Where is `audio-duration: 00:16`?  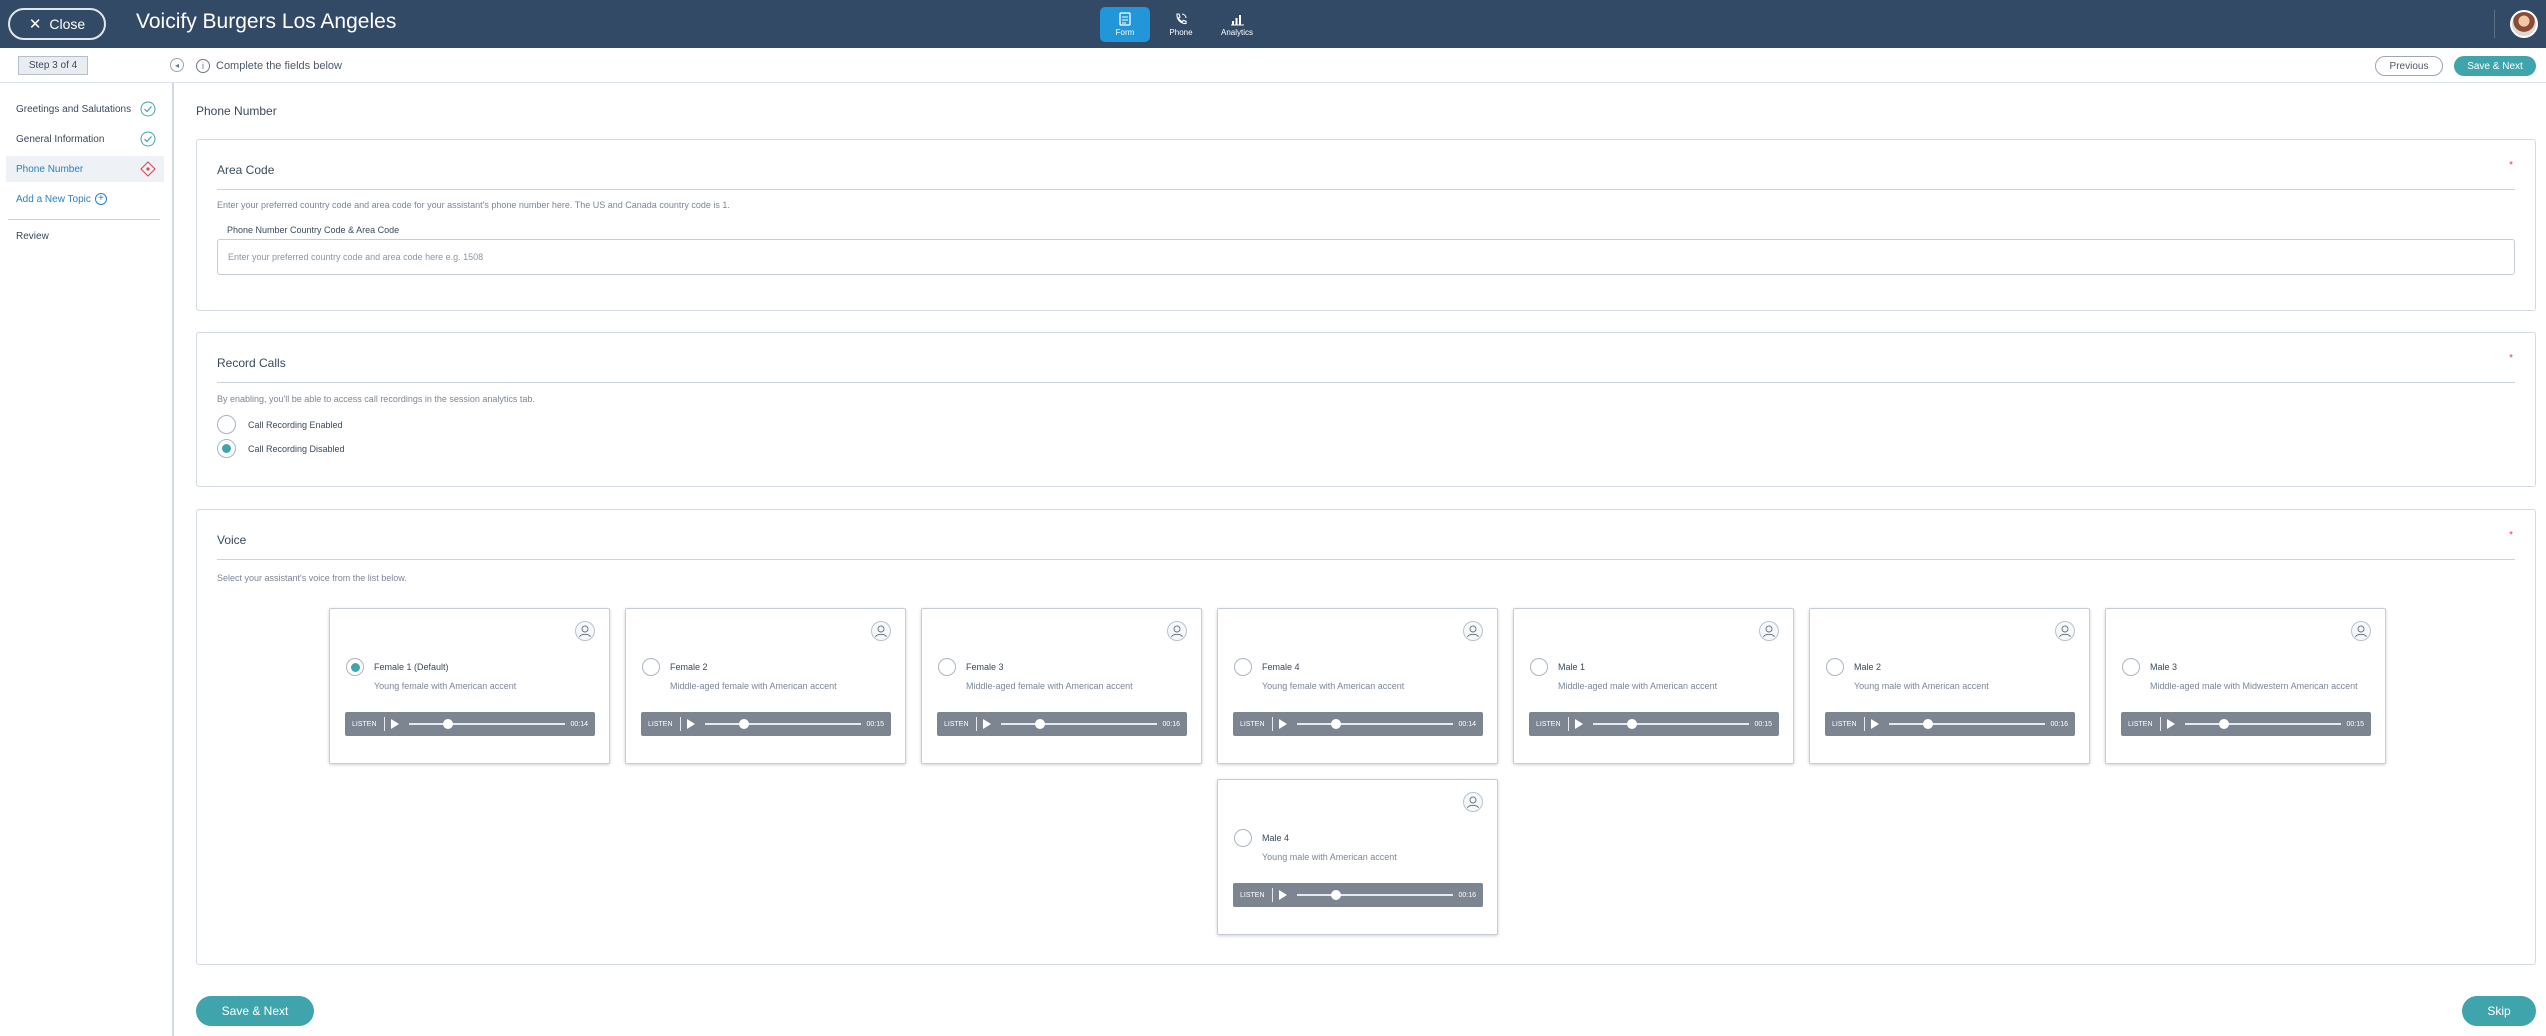
audio-duration: 00:16 is located at coordinates (1171, 724).